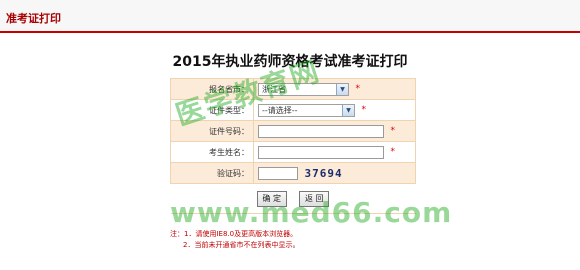 This screenshot has width=580, height=270. Describe the element at coordinates (241, 245) in the screenshot. I see `note-2: 2．当前未开通省市不在列表中显示。` at that location.